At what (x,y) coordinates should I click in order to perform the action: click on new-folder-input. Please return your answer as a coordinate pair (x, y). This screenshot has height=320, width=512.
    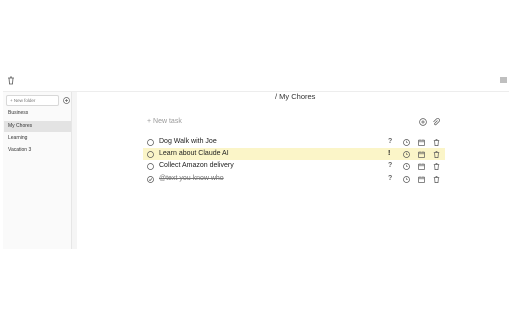
    Looking at the image, I should click on (32, 100).